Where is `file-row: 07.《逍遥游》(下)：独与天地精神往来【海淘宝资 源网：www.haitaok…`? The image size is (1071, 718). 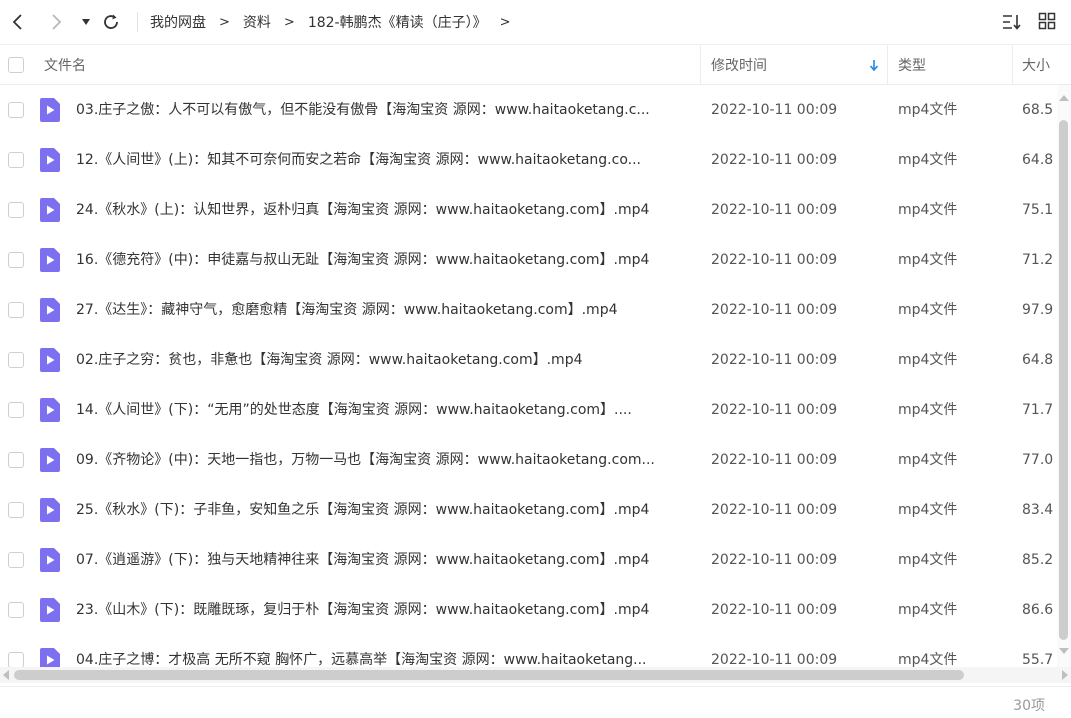
file-row: 07.《逍遥游》(下)：独与天地精神往来【海淘宝资 源网：www.haitaok… is located at coordinates (528, 560).